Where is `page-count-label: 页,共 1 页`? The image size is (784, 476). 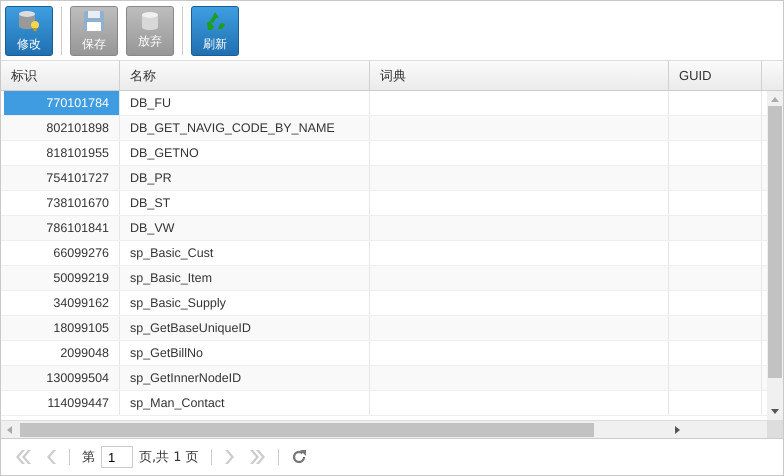
page-count-label: 页,共 1 页 is located at coordinates (169, 457).